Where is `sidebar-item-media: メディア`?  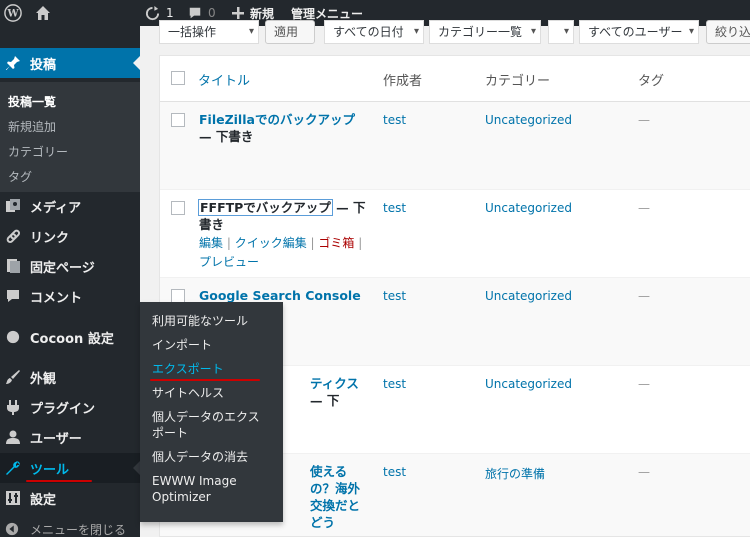
sidebar-item-media: メディア is located at coordinates (70, 206).